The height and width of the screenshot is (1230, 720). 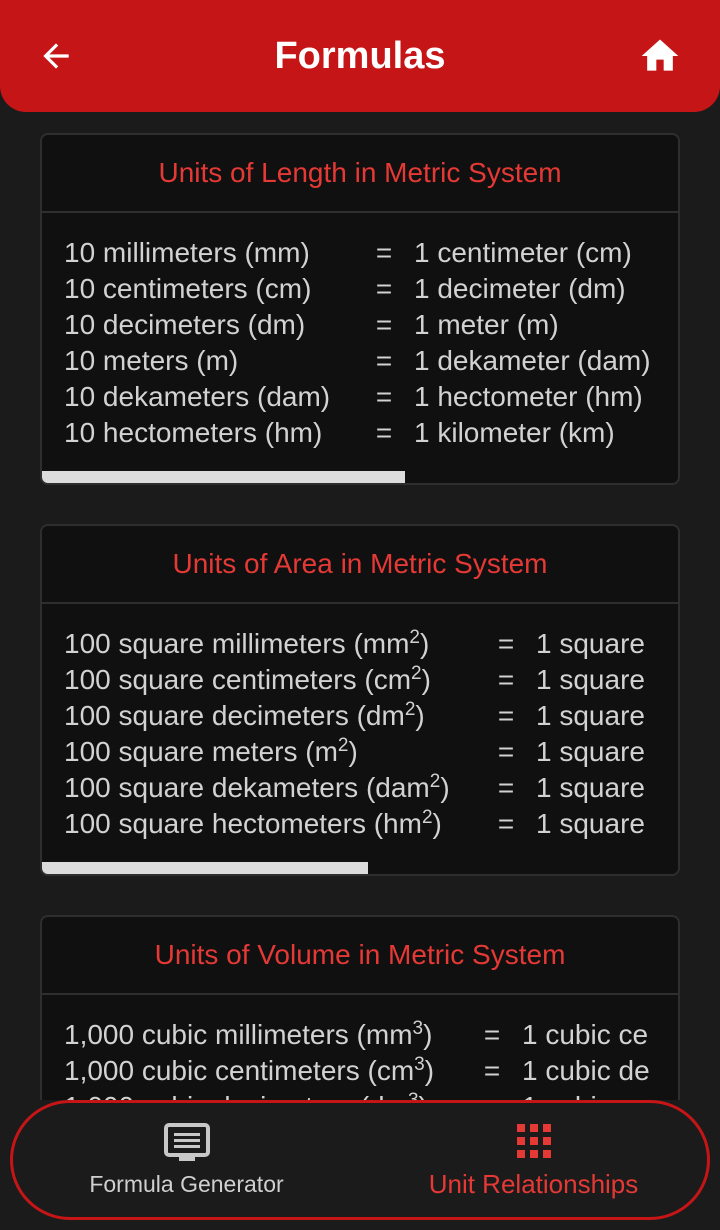 What do you see at coordinates (211, 751) in the screenshot?
I see `row-lhs: 100 square meters (m2)` at bounding box center [211, 751].